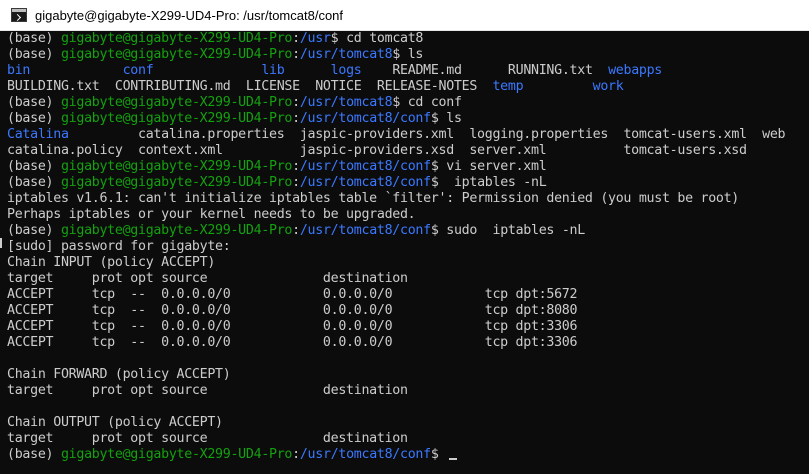 This screenshot has width=809, height=474. Describe the element at coordinates (138, 70) in the screenshot. I see `directory-name: conf` at that location.